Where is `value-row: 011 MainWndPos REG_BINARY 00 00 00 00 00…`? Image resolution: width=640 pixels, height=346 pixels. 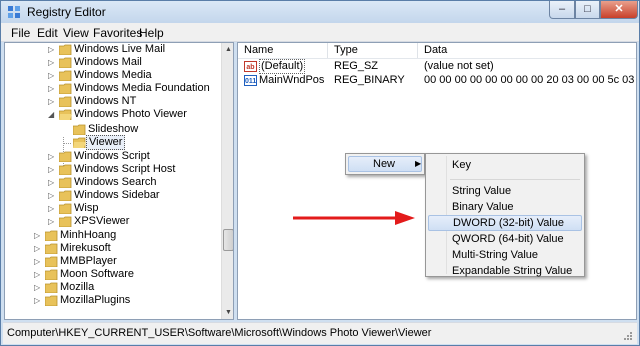 value-row: 011 MainWndPos REG_BINARY 00 00 00 00 00… is located at coordinates (437, 80).